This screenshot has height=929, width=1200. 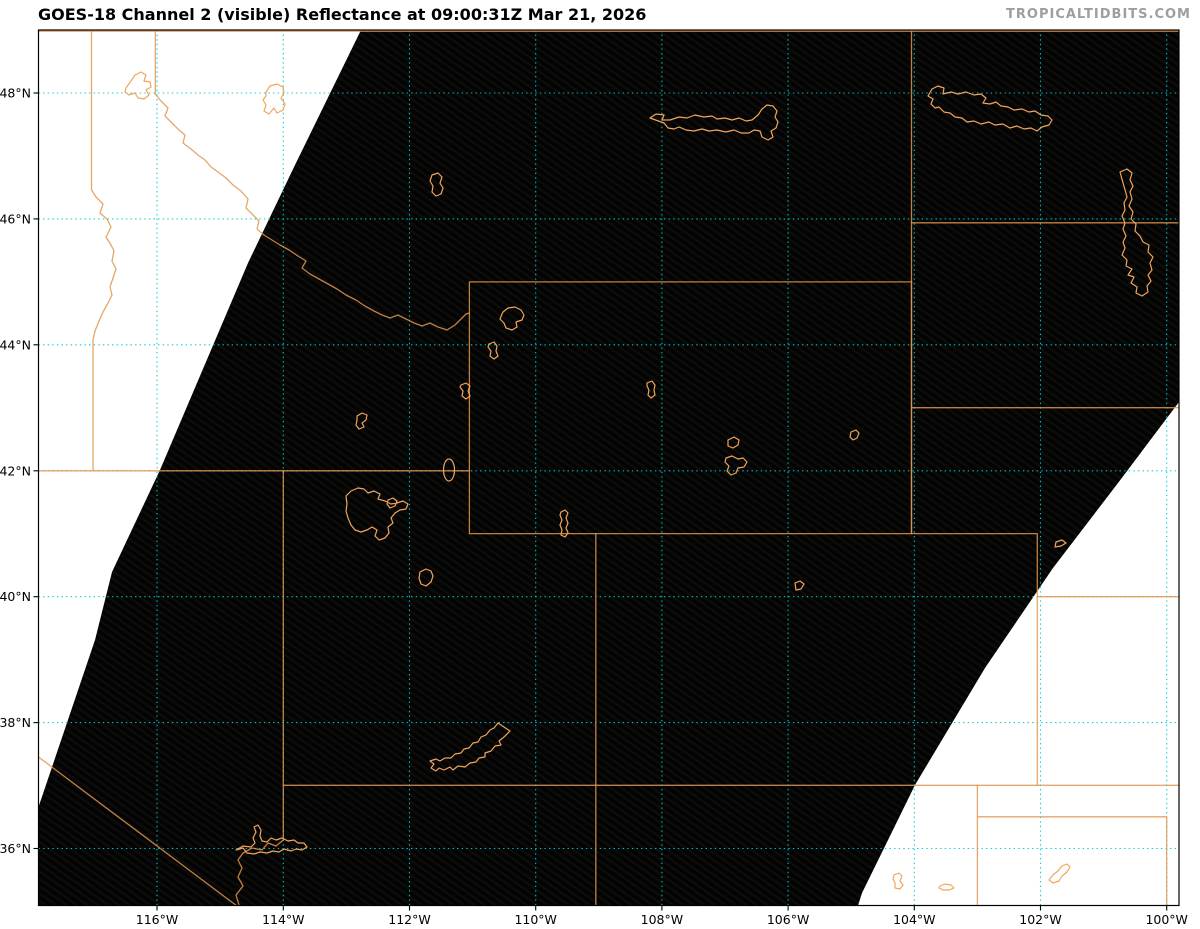 What do you see at coordinates (1166, 919) in the screenshot?
I see `lon-label-100w: 100°W` at bounding box center [1166, 919].